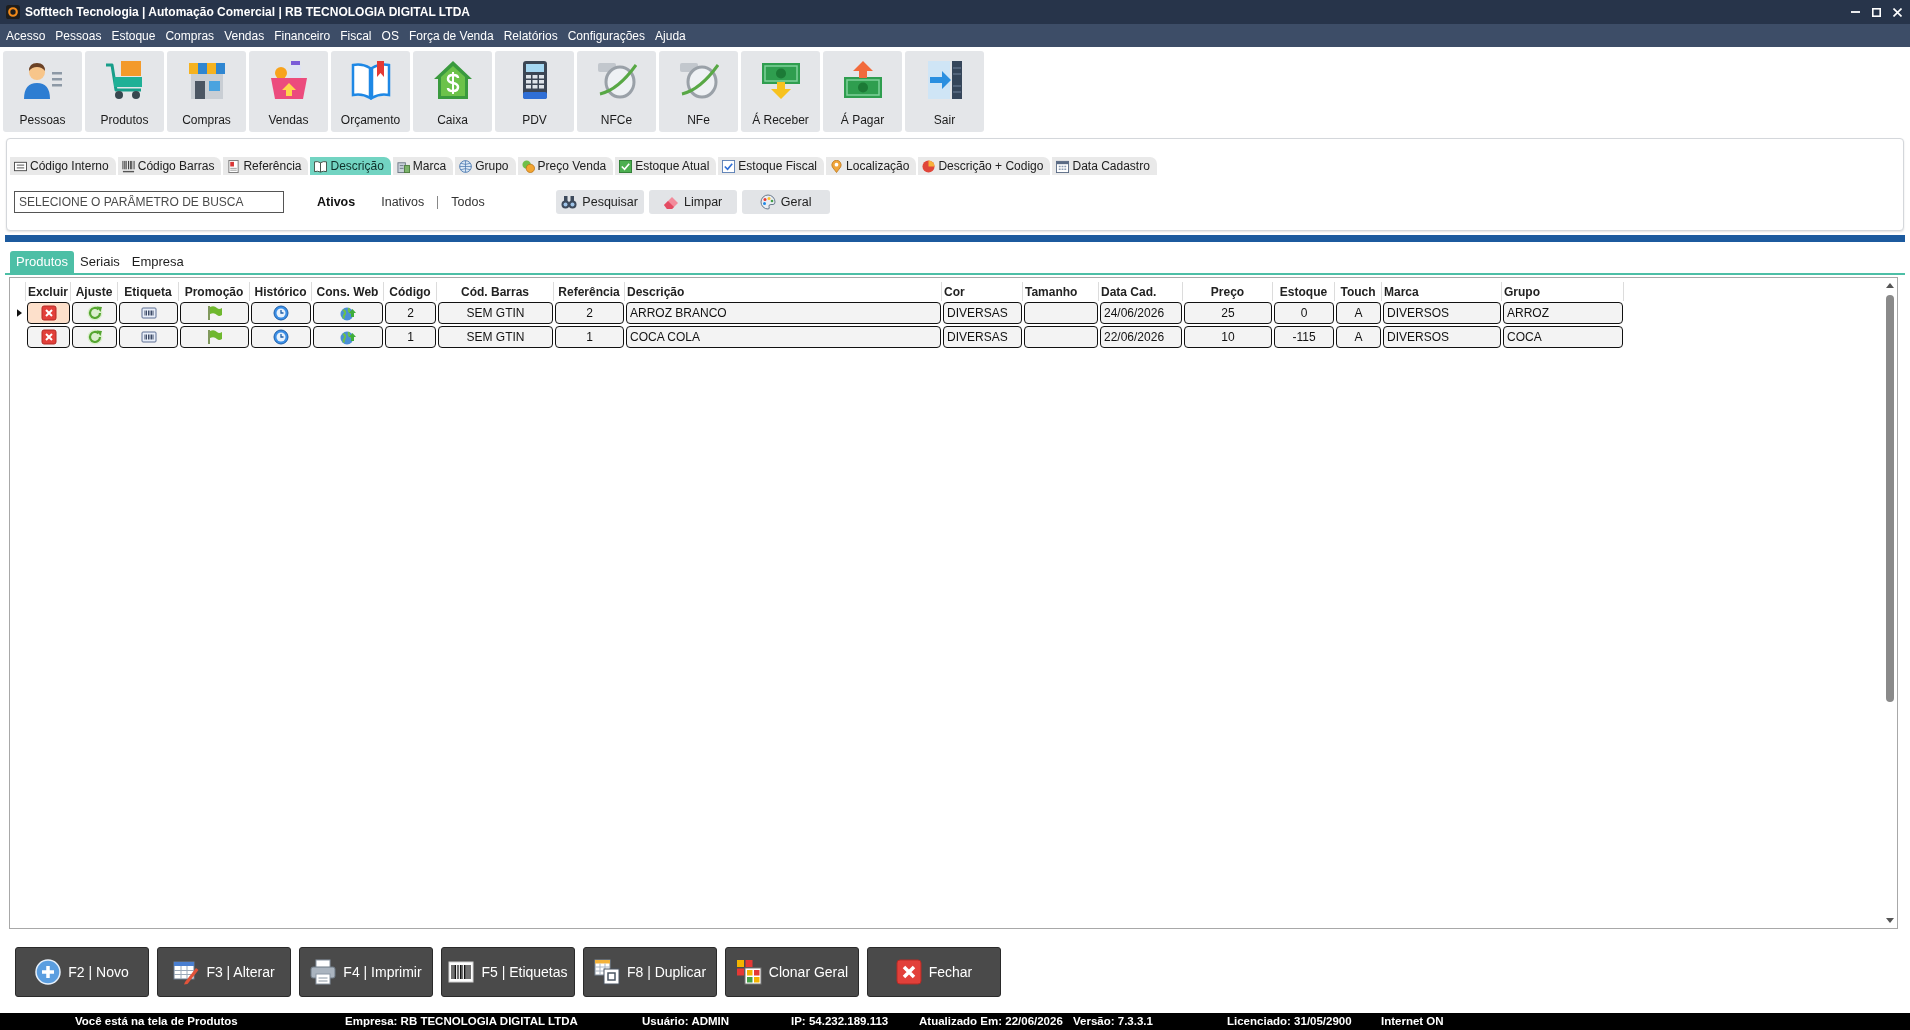 This screenshot has height=1030, width=1910. I want to click on search-tab: Descrição, so click(350, 166).